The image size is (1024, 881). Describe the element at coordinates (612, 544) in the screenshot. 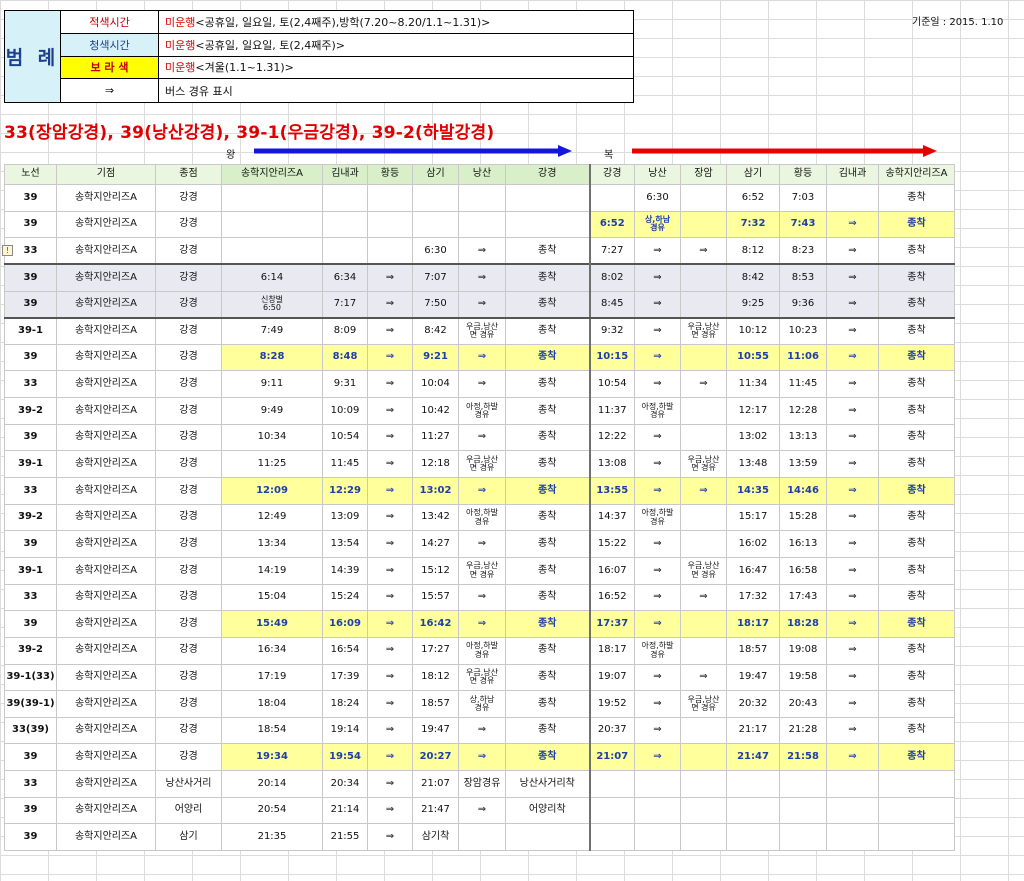

I see `timetable-cell: 15:22` at that location.